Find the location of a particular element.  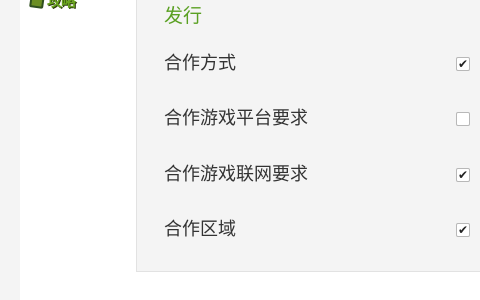

checkbox-platform-requirement is located at coordinates (463, 119).